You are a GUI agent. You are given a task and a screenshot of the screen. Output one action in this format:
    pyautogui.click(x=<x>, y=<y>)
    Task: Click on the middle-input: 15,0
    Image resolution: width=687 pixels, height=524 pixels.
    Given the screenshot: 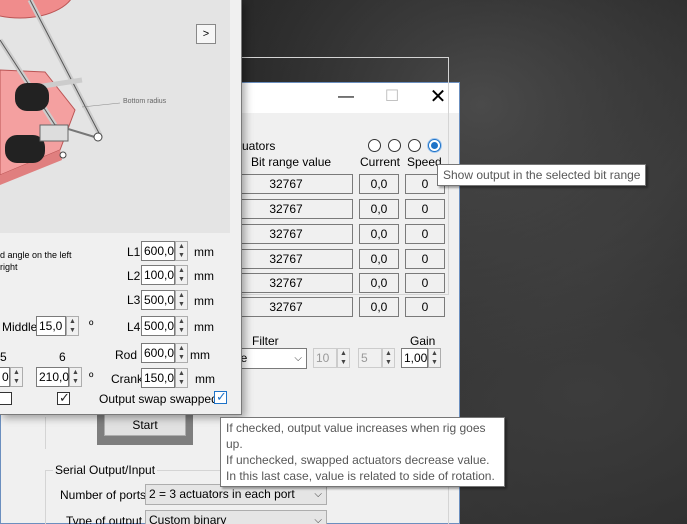 What is the action you would take?
    pyautogui.click(x=51, y=326)
    